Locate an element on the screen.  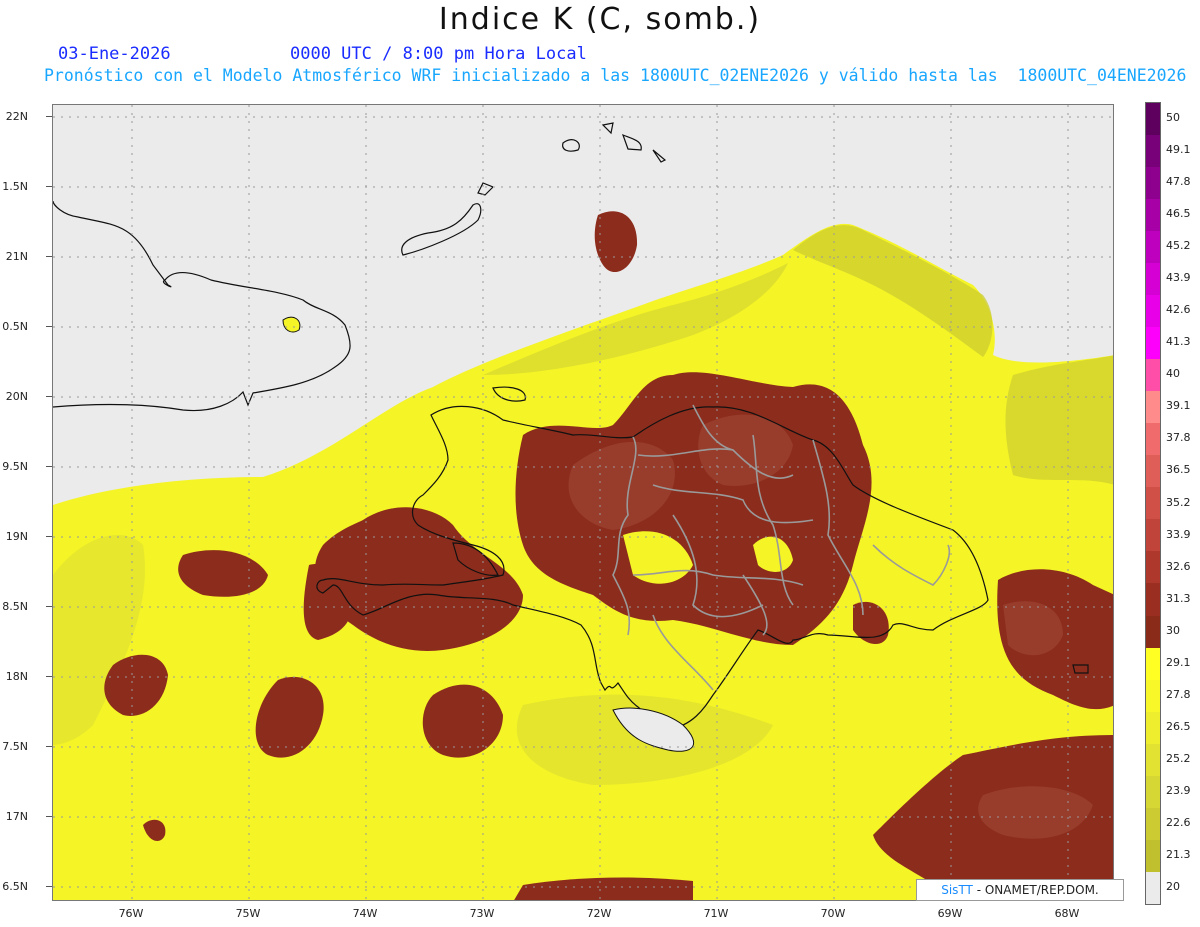
lon-label: 71W is located at coordinates (716, 913).